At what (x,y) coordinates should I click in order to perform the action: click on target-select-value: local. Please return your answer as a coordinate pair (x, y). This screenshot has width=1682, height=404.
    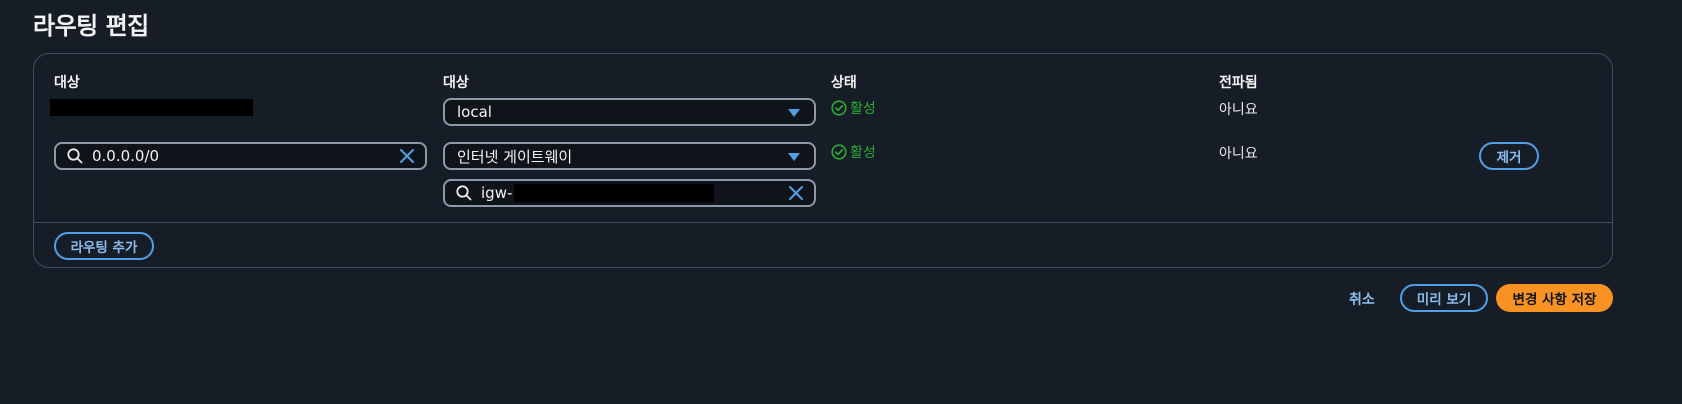
    Looking at the image, I should click on (474, 112).